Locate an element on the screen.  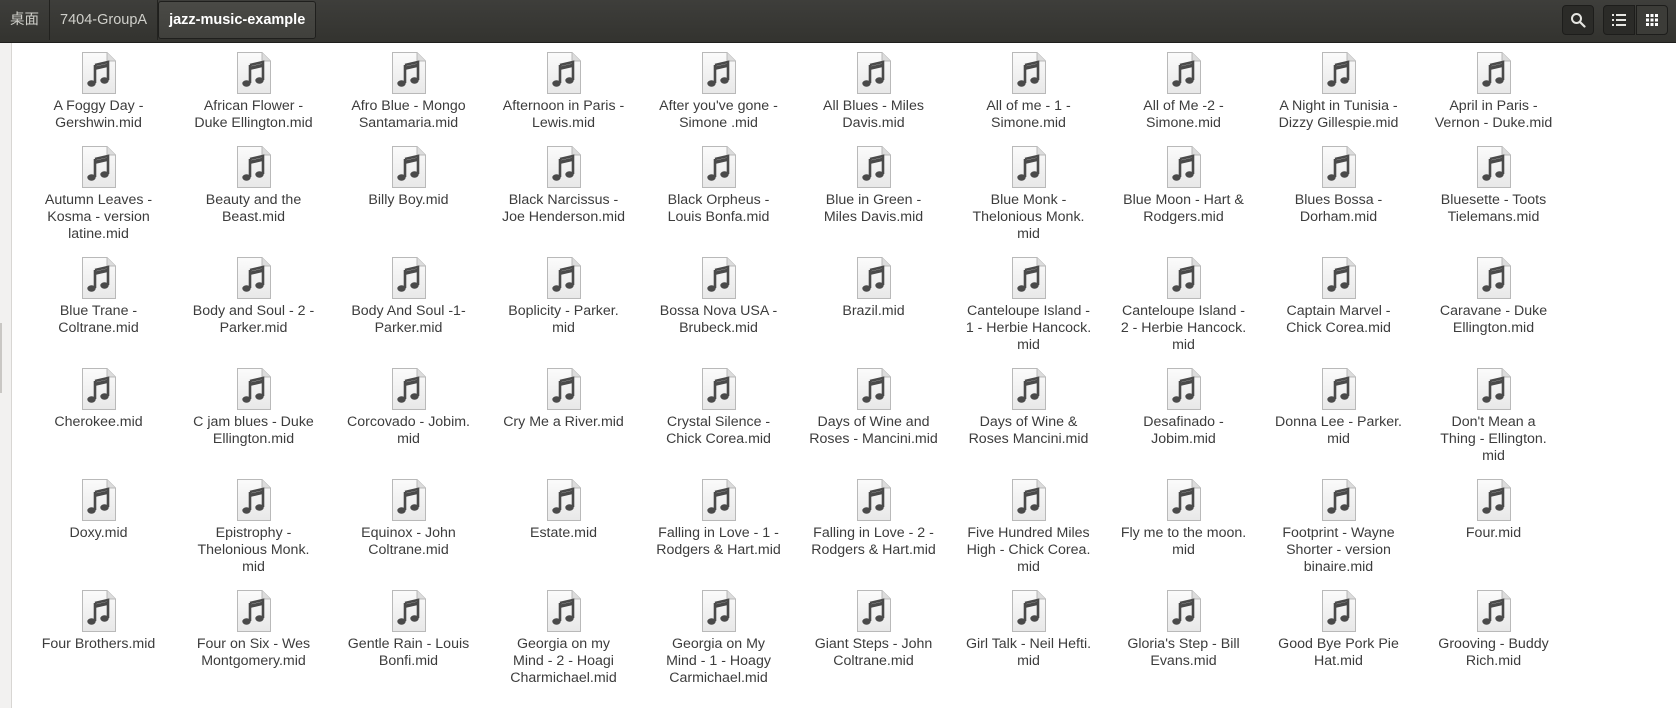
file-name: Black Orpheus - Louis Bonfa.mid is located at coordinates (718, 208).